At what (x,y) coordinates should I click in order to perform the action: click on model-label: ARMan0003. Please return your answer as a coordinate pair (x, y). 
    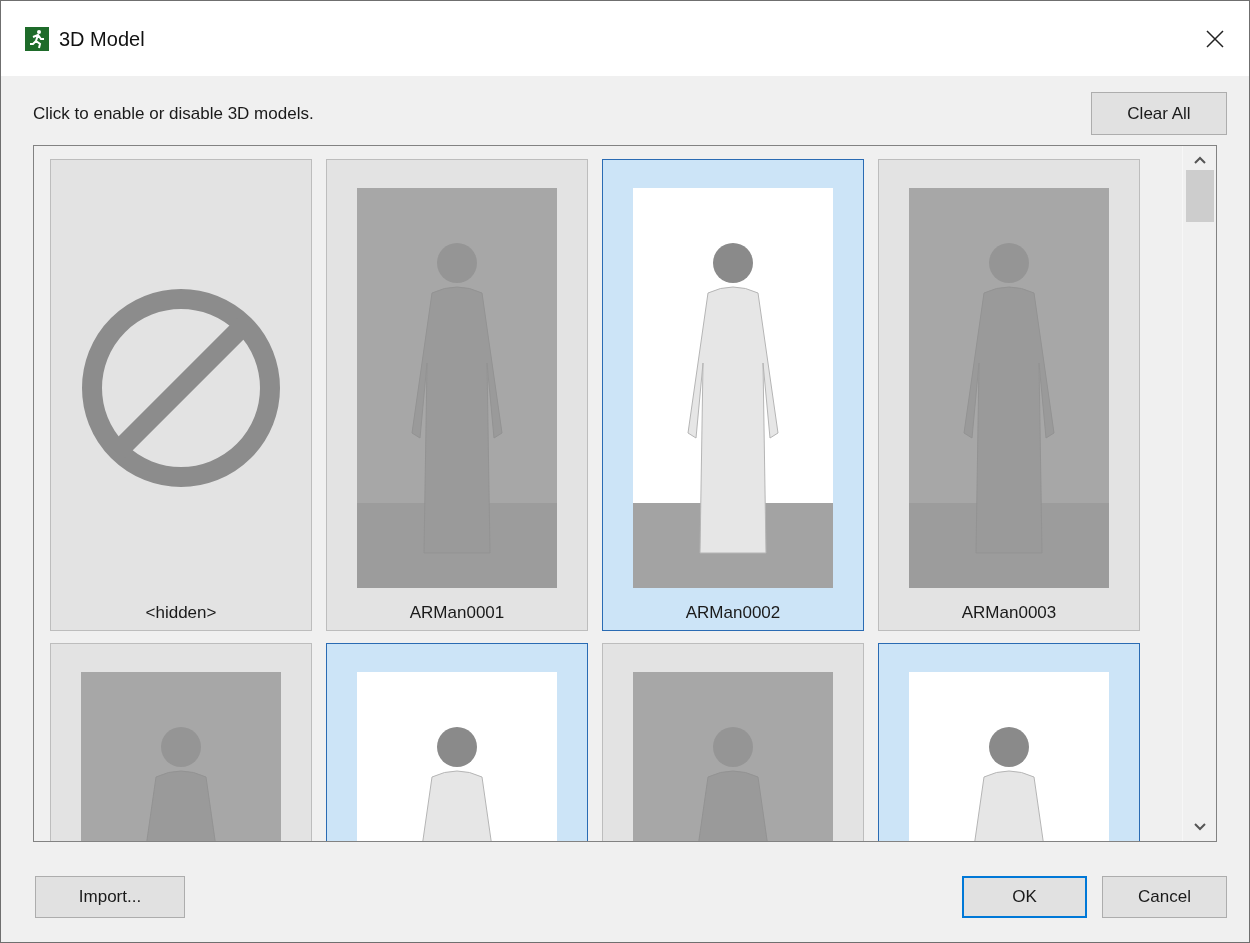
    Looking at the image, I should click on (1009, 613).